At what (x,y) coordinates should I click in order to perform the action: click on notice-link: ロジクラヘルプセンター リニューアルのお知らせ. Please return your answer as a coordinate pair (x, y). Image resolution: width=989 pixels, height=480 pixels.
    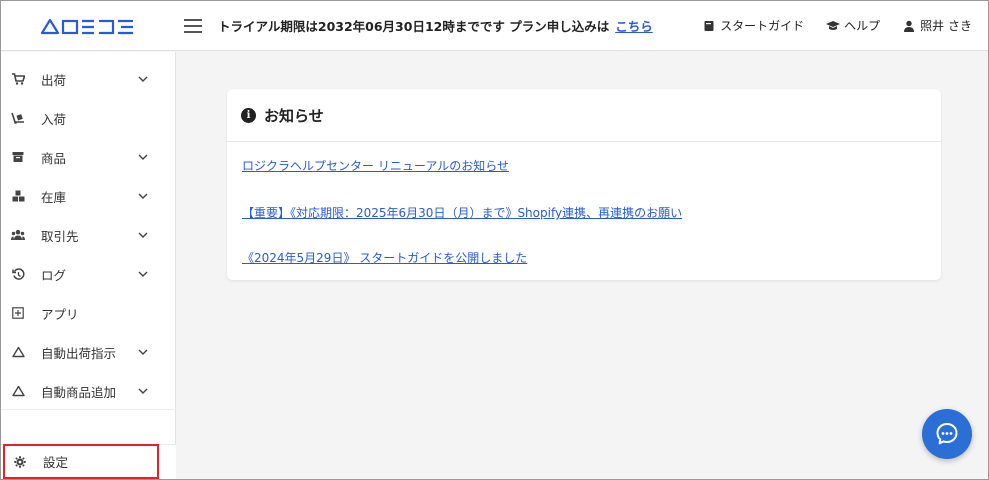
    Looking at the image, I should click on (375, 165).